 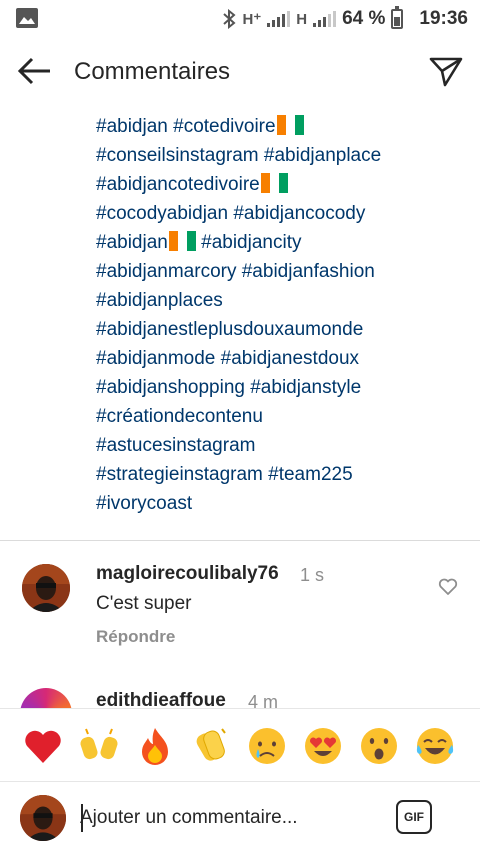 I want to click on page-title: Commentaires, so click(x=152, y=71).